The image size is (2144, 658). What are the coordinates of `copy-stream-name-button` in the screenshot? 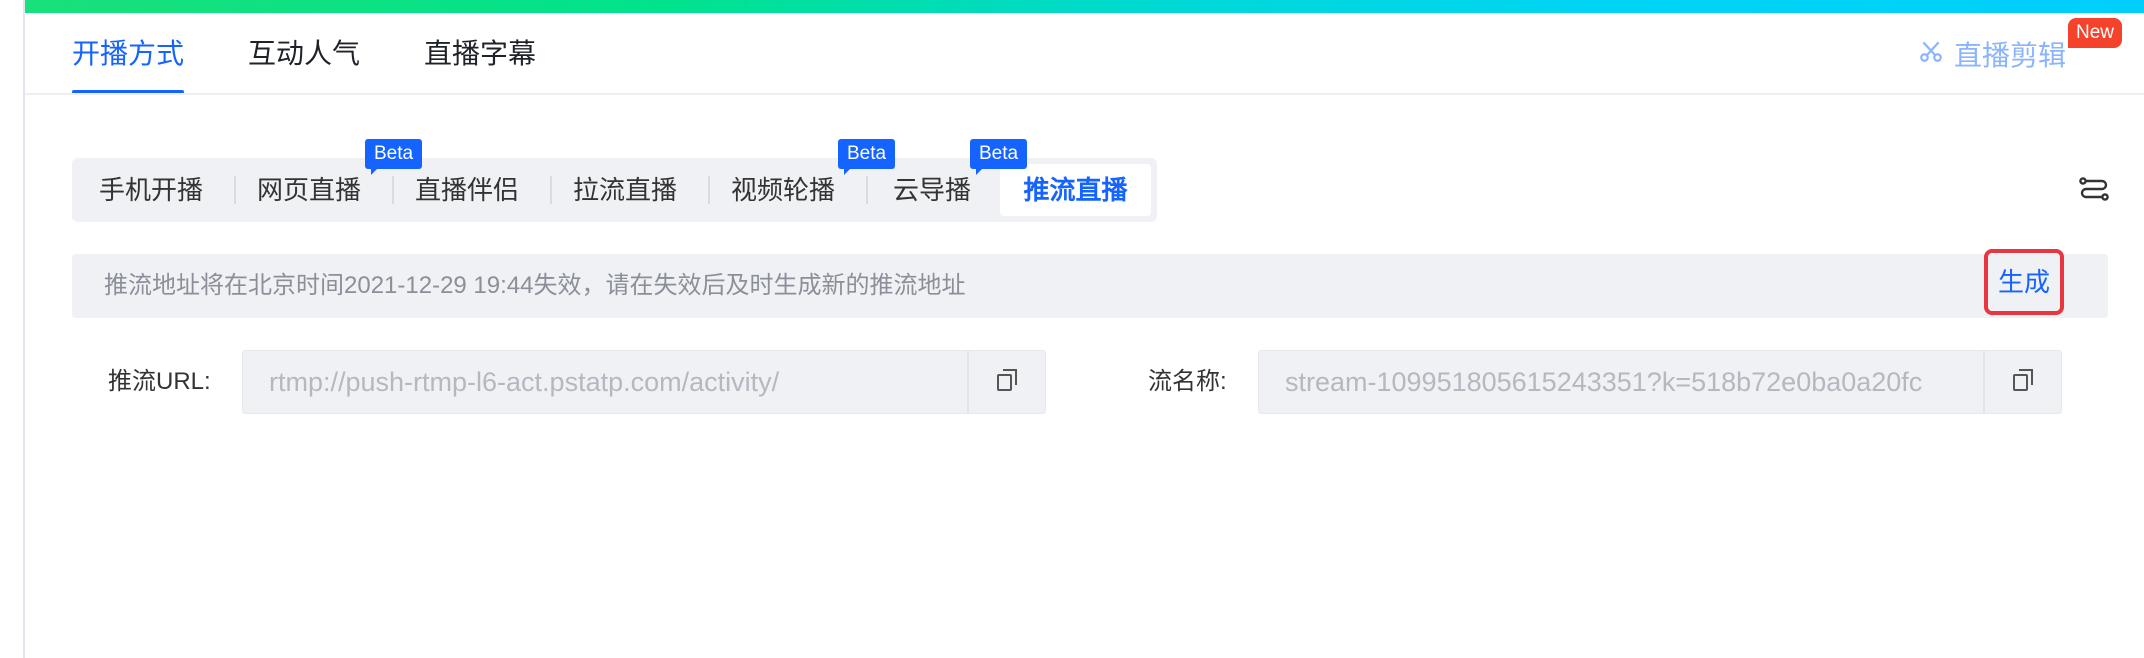 It's located at (2022, 382).